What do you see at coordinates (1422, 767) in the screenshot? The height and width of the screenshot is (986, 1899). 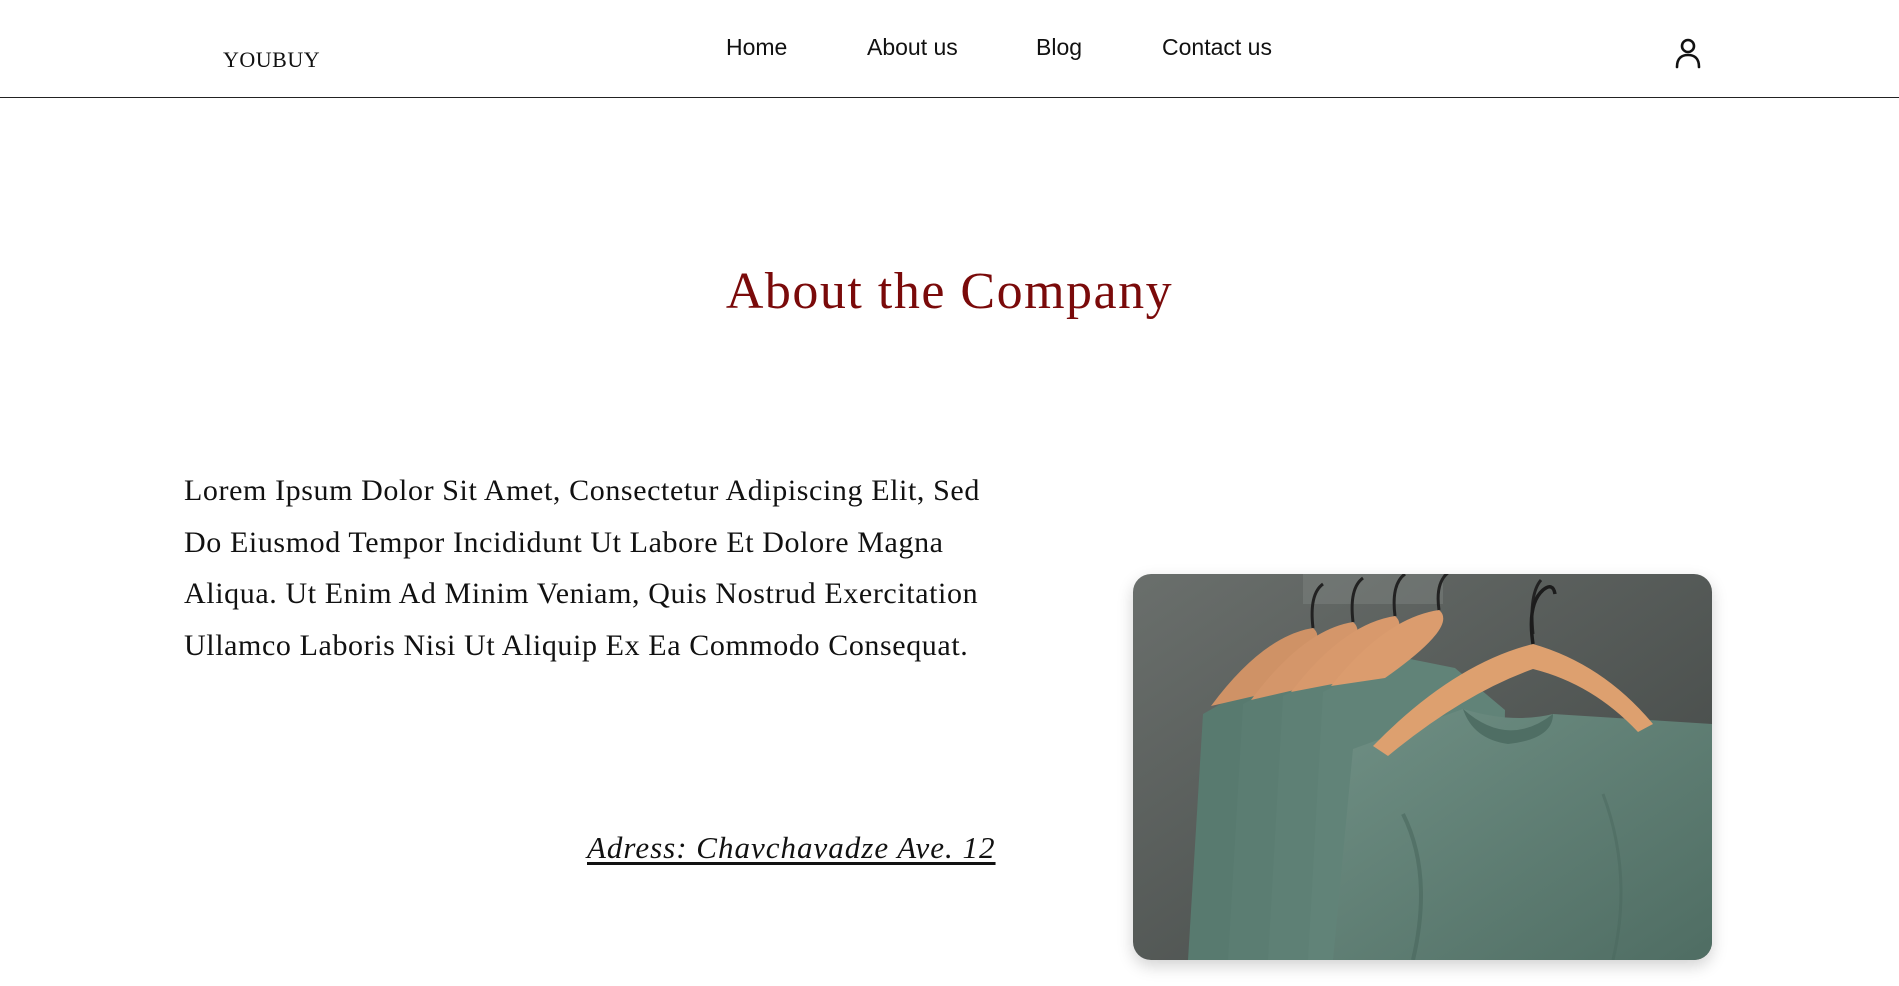 I see `company-image` at bounding box center [1422, 767].